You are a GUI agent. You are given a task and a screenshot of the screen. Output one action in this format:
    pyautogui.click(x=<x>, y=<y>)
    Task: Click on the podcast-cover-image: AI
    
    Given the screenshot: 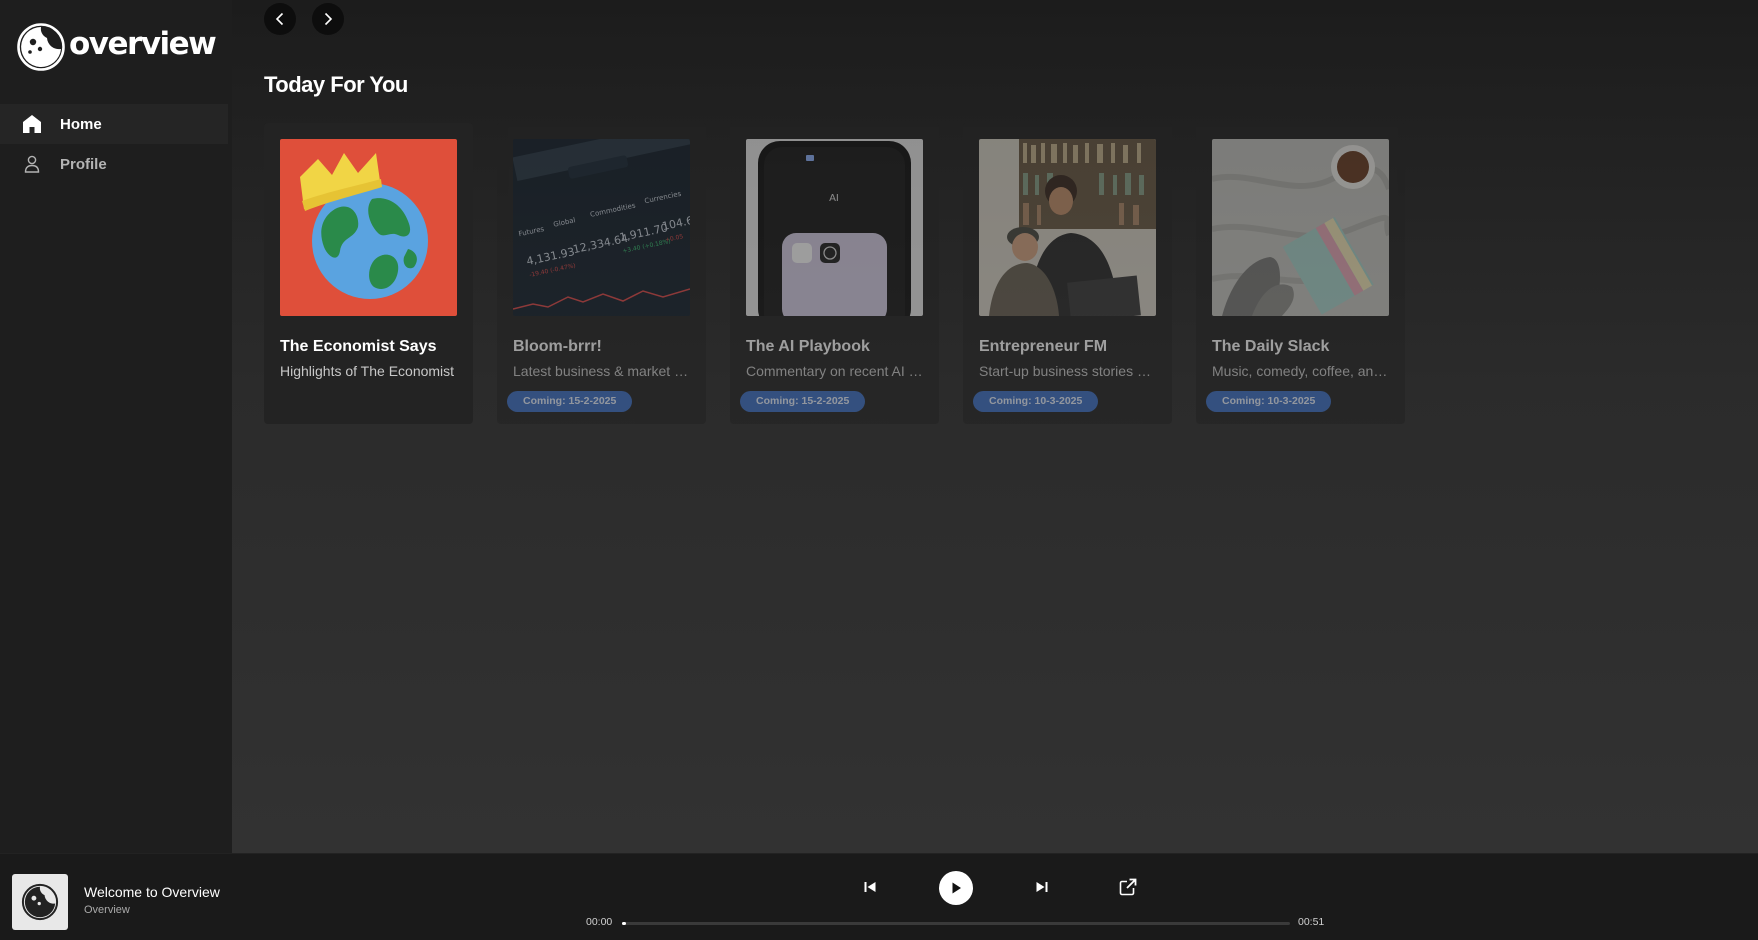 What is the action you would take?
    pyautogui.click(x=834, y=227)
    